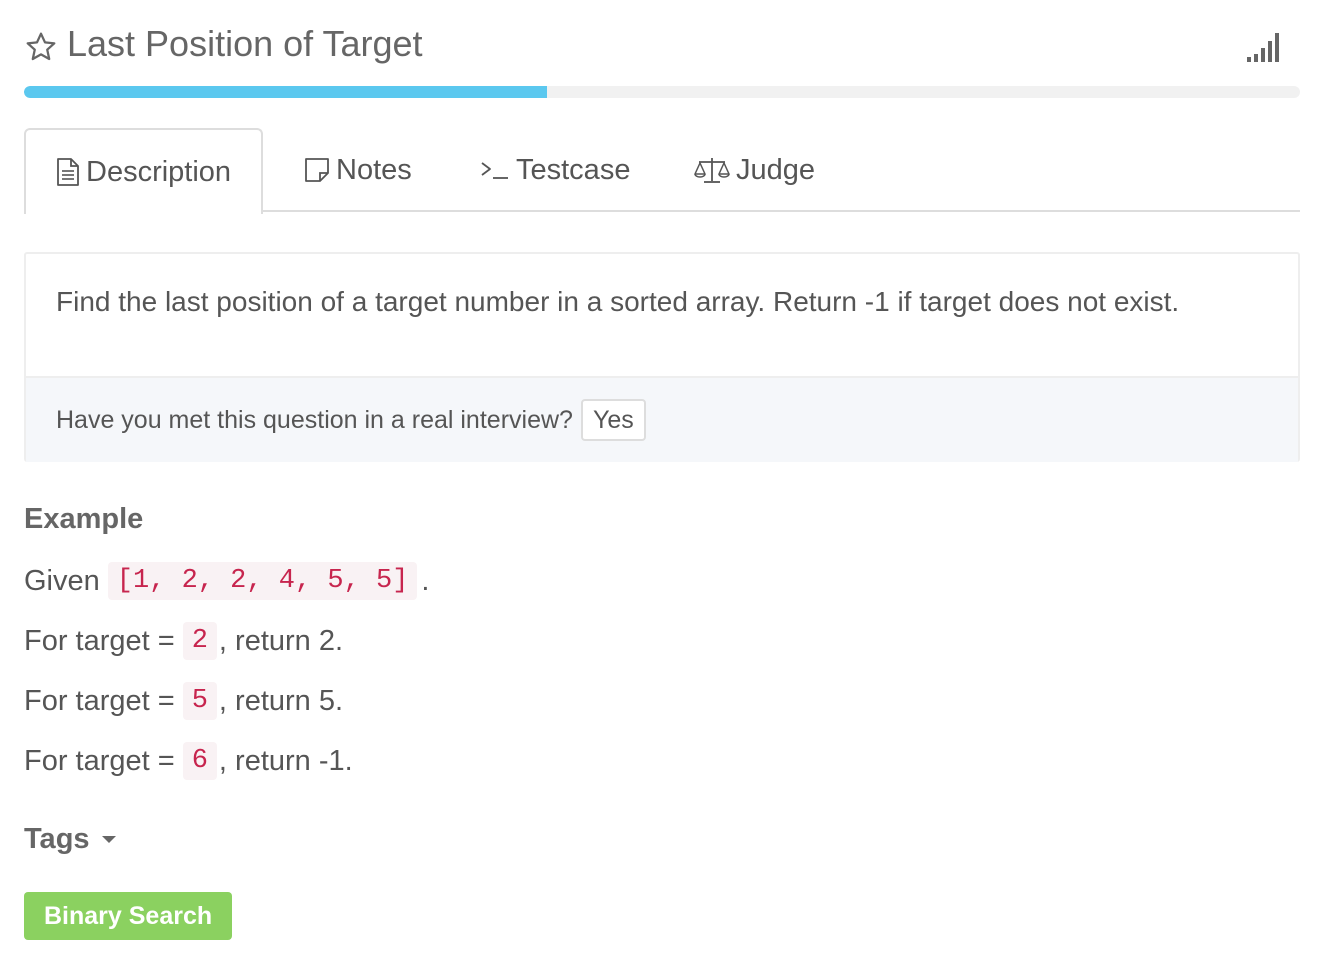  What do you see at coordinates (573, 169) in the screenshot?
I see `tab-testcase-label: Testcase` at bounding box center [573, 169].